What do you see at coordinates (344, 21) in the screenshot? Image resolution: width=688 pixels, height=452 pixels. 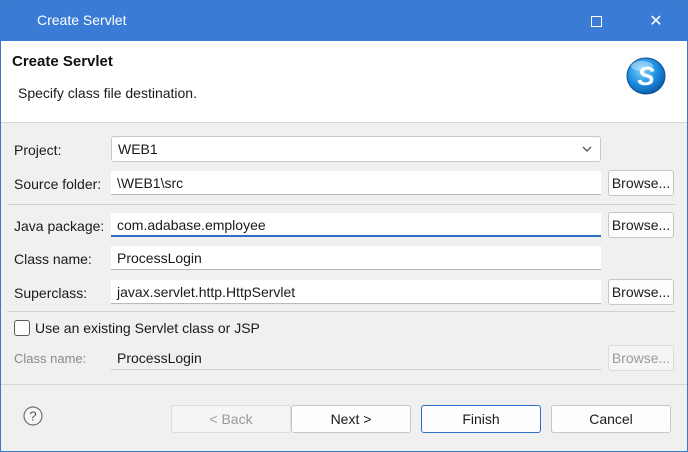 I see `title-bar: Create Servlet ✕` at bounding box center [344, 21].